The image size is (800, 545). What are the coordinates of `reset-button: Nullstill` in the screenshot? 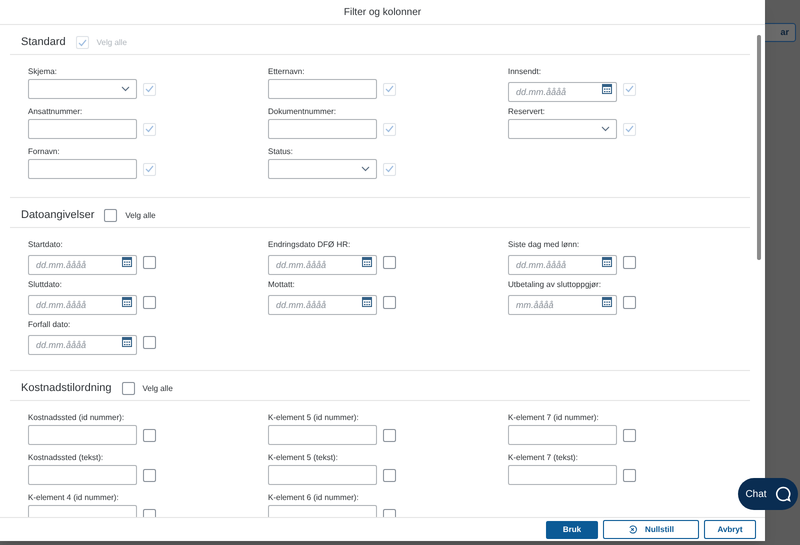 It's located at (651, 529).